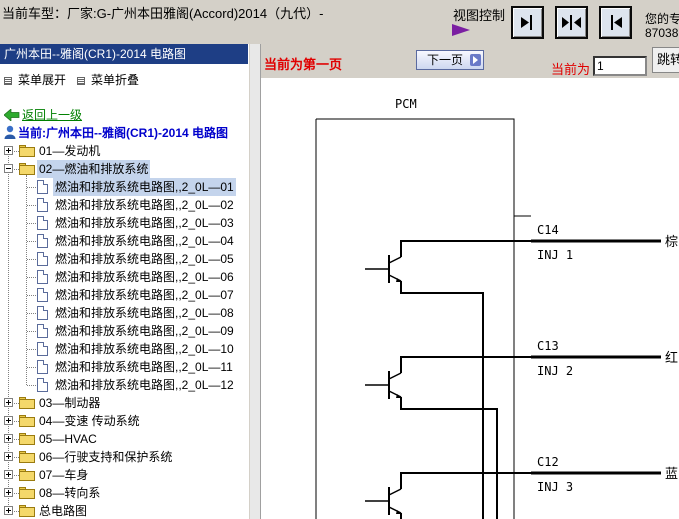 The height and width of the screenshot is (519, 679). Describe the element at coordinates (144, 349) in the screenshot. I see `tree-item-label: 燃油和排放系统电路图,,2_0L—10` at that location.